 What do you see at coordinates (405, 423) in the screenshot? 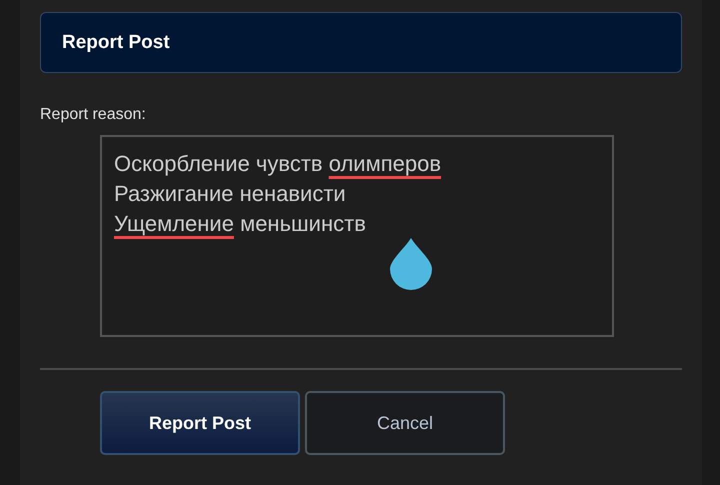
I see `cancel-button: Cancel` at bounding box center [405, 423].